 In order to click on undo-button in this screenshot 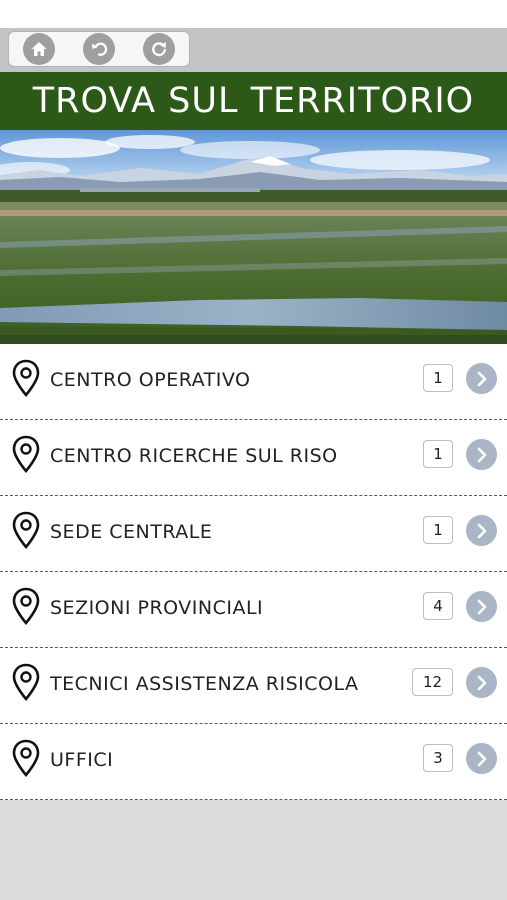, I will do `click(99, 49)`.